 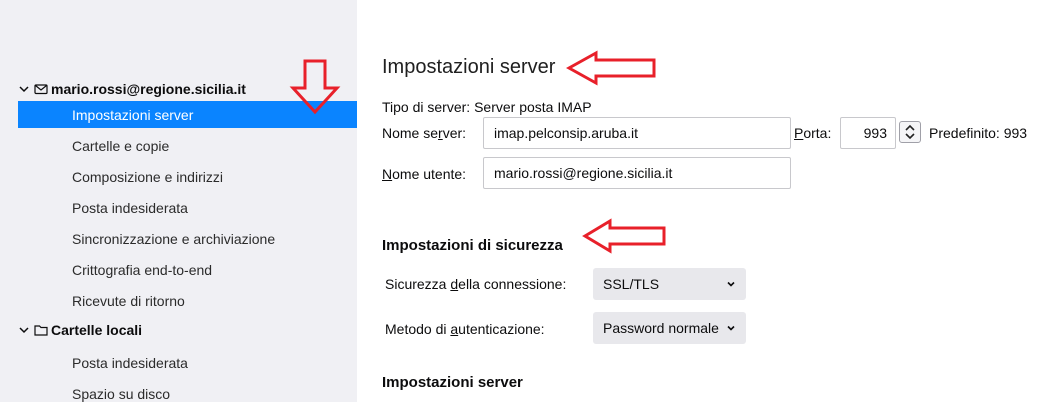 What do you see at coordinates (187, 145) in the screenshot?
I see `sidebar-item-folders-copies: Cartelle e copie` at bounding box center [187, 145].